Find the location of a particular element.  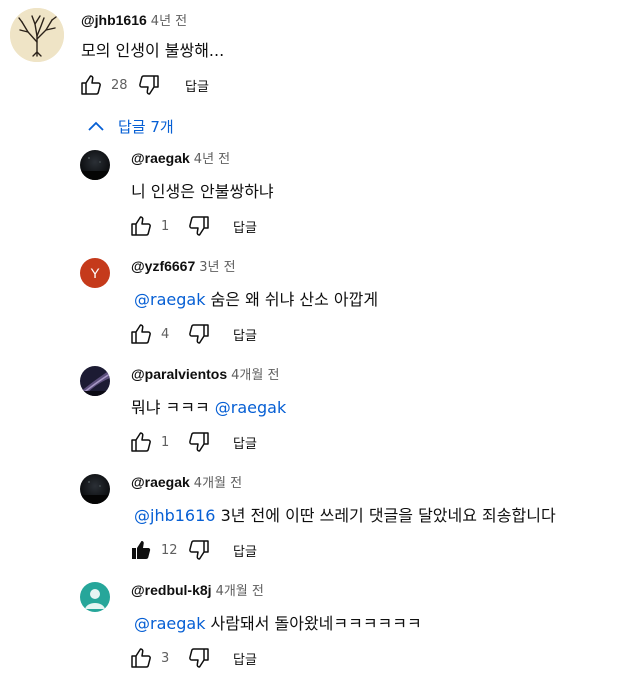

like-count: 4 is located at coordinates (165, 334).